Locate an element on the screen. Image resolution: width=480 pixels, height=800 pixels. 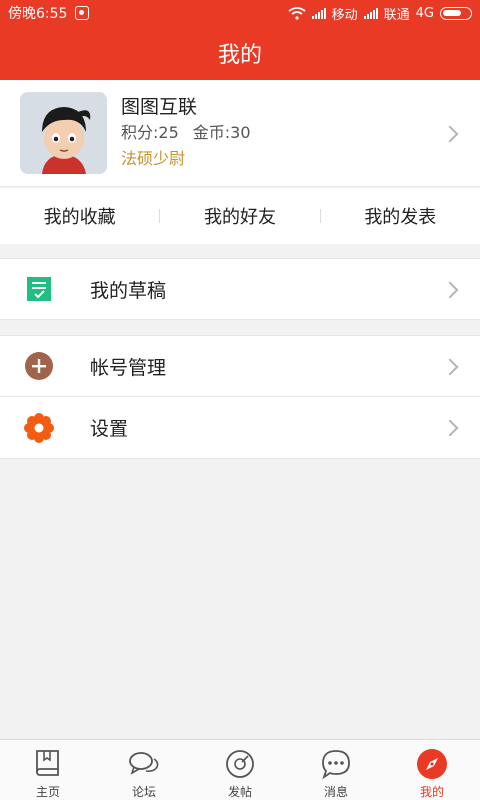
notification-icon is located at coordinates (82, 13).